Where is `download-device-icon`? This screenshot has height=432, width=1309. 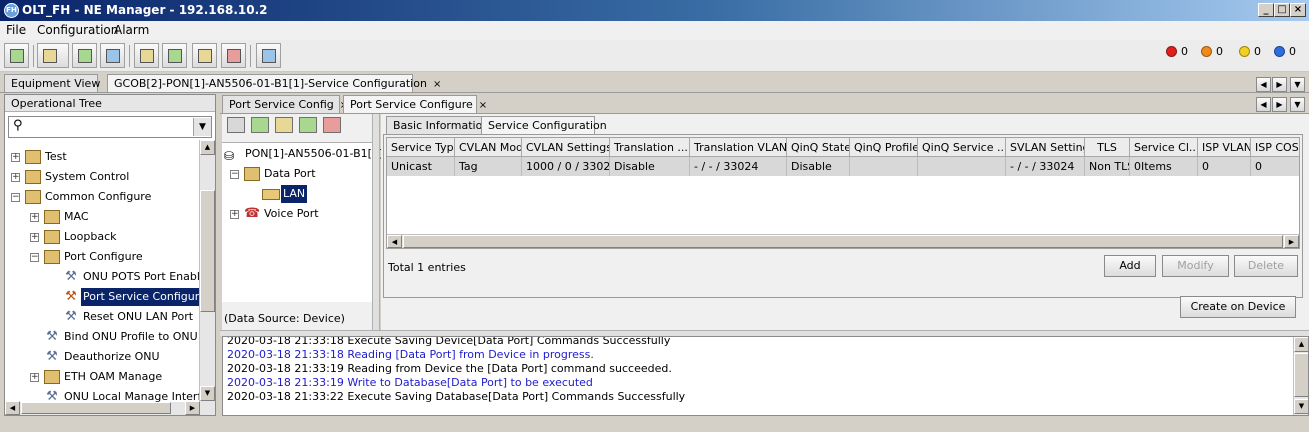
download-device-icon is located at coordinates (308, 125).